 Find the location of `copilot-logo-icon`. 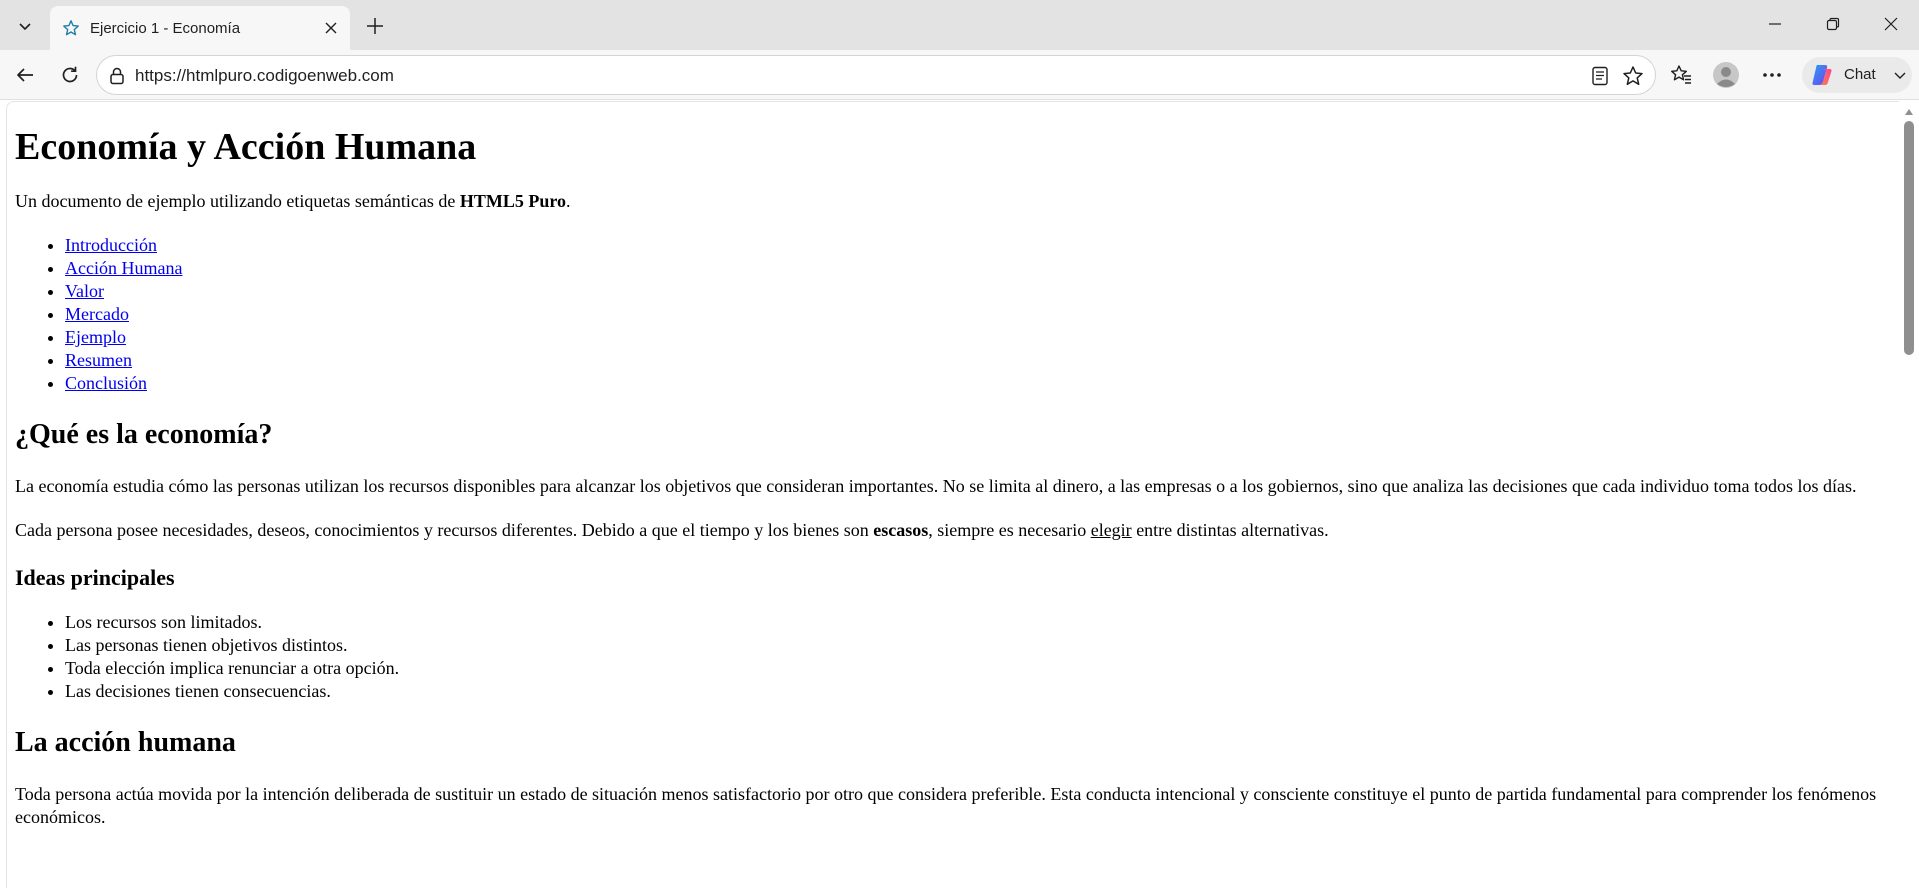

copilot-logo-icon is located at coordinates (1822, 75).